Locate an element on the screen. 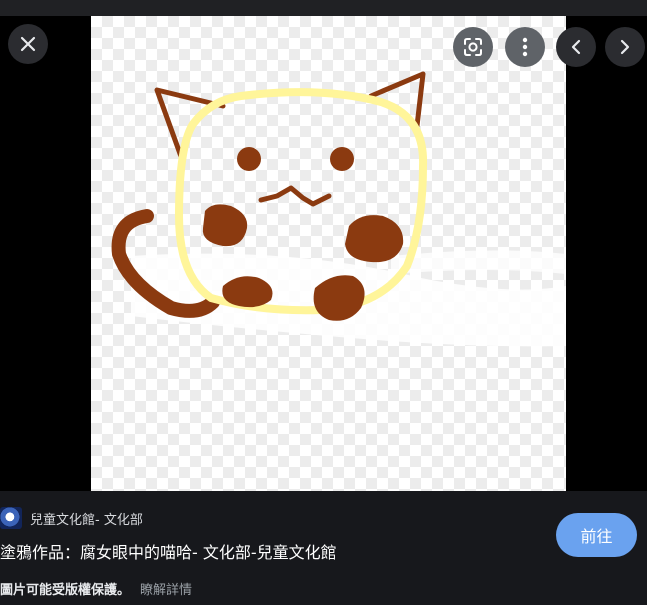 Image resolution: width=647 pixels, height=605 pixels. copyright-row: 圖片可能受版權保護。 瞭解詳情 is located at coordinates (96, 588).